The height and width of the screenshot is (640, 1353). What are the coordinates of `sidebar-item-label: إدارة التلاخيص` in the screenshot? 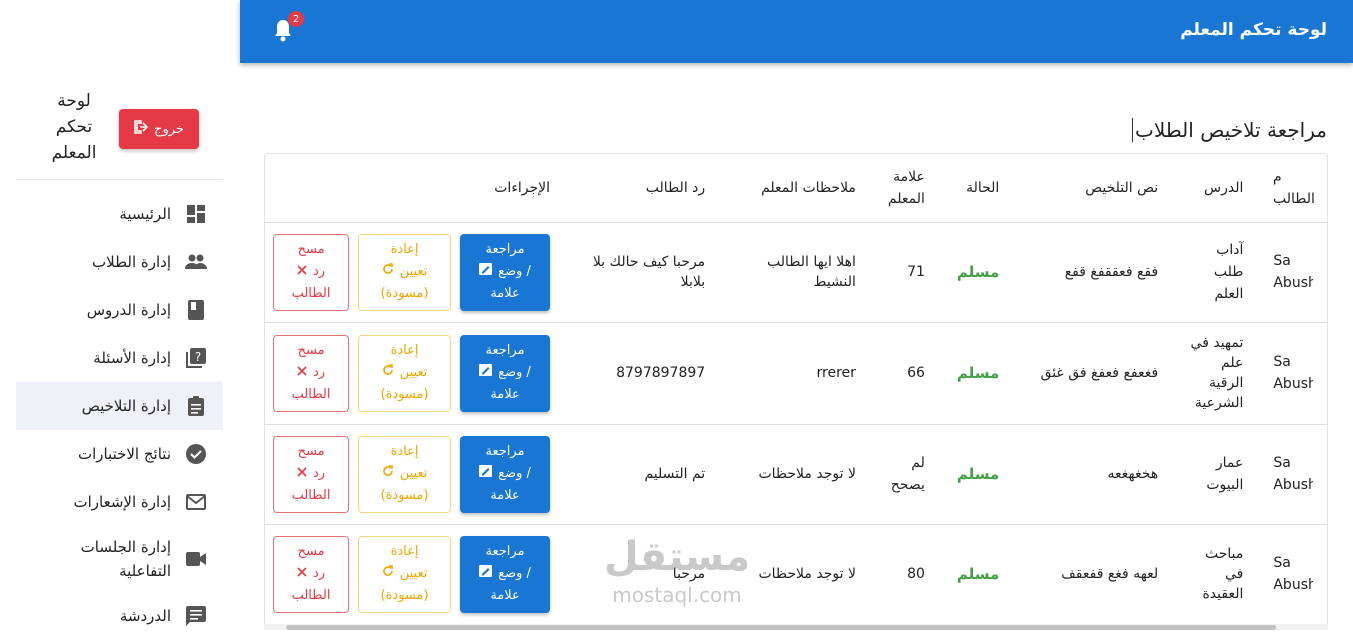 It's located at (126, 406).